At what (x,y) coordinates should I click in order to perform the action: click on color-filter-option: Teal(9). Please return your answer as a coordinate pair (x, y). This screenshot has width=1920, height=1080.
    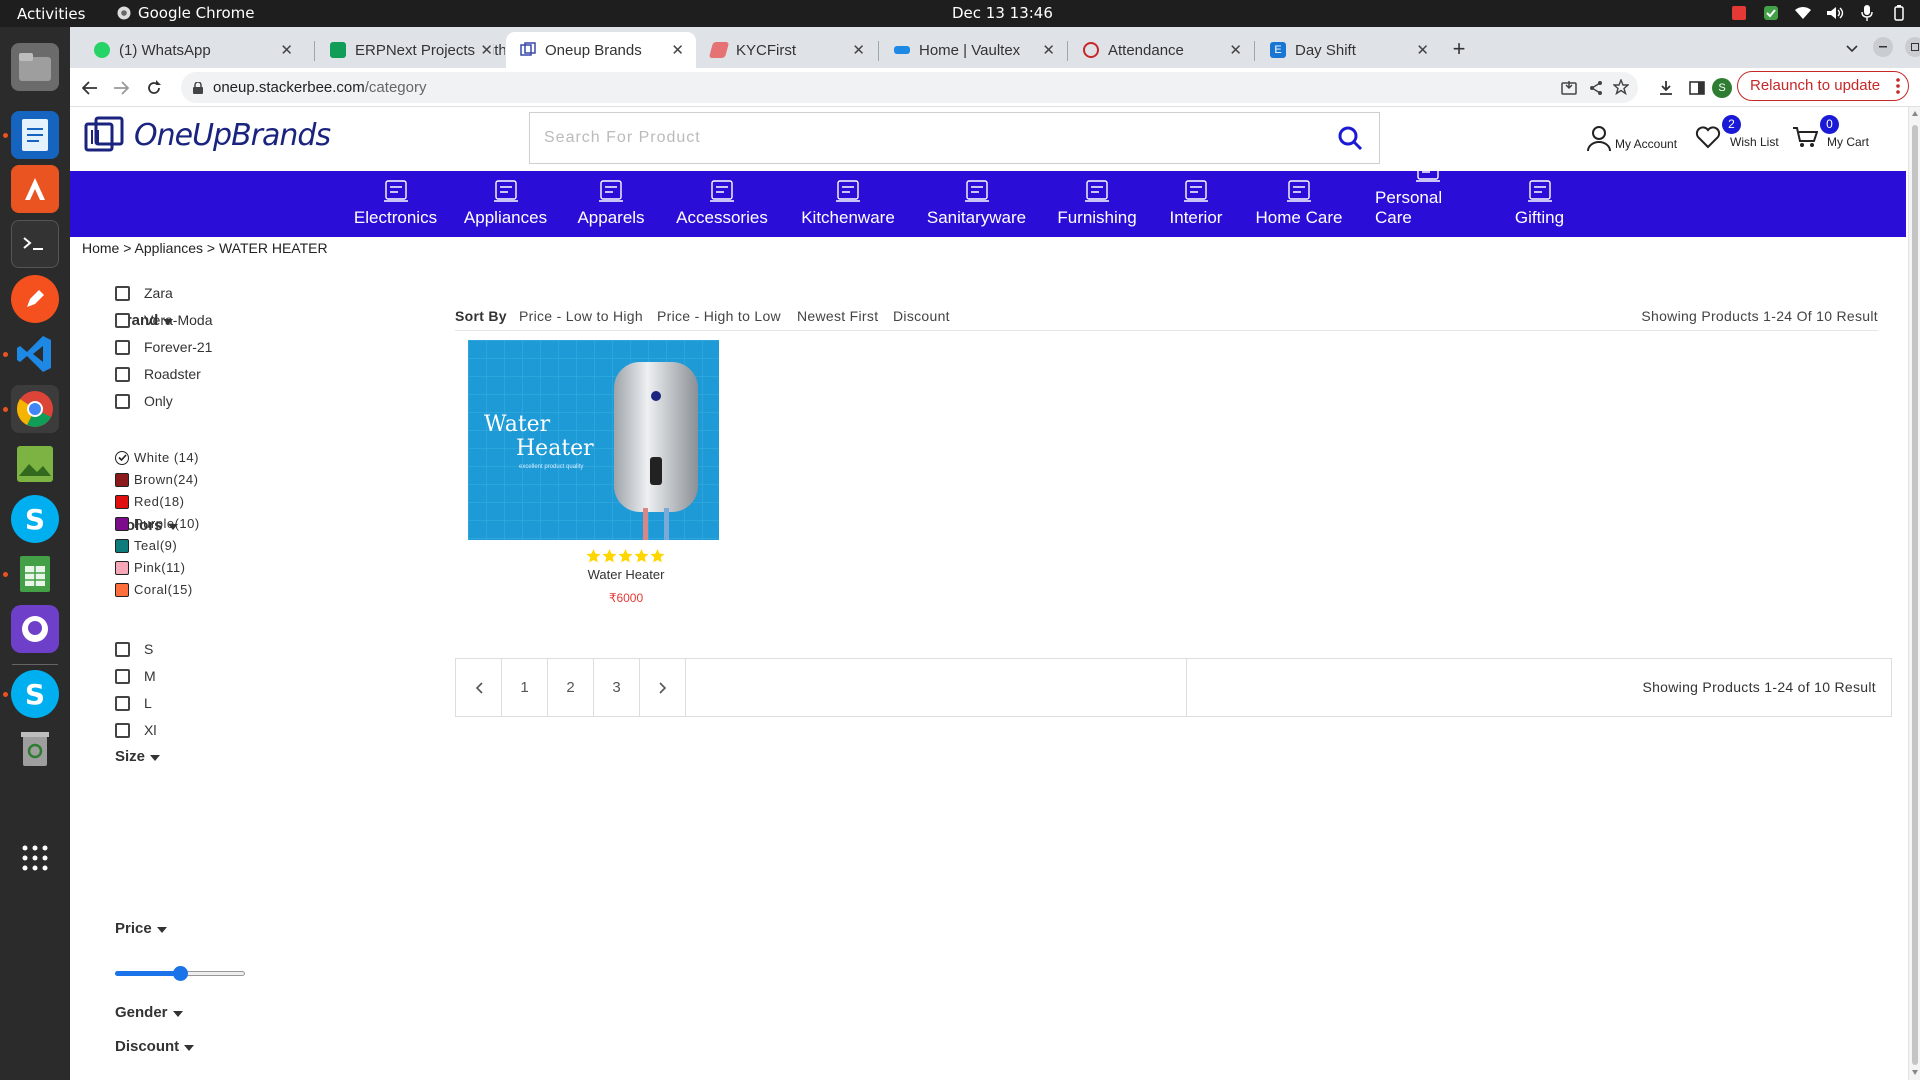
    Looking at the image, I should click on (146, 545).